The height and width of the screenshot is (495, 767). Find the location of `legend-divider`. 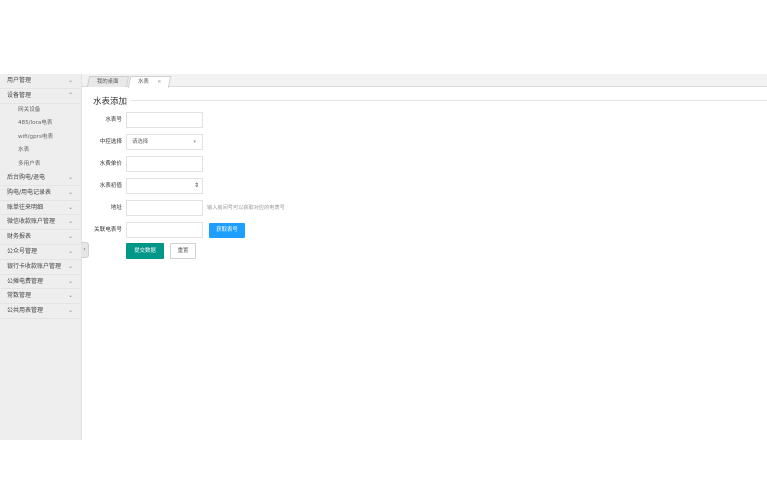

legend-divider is located at coordinates (430, 100).